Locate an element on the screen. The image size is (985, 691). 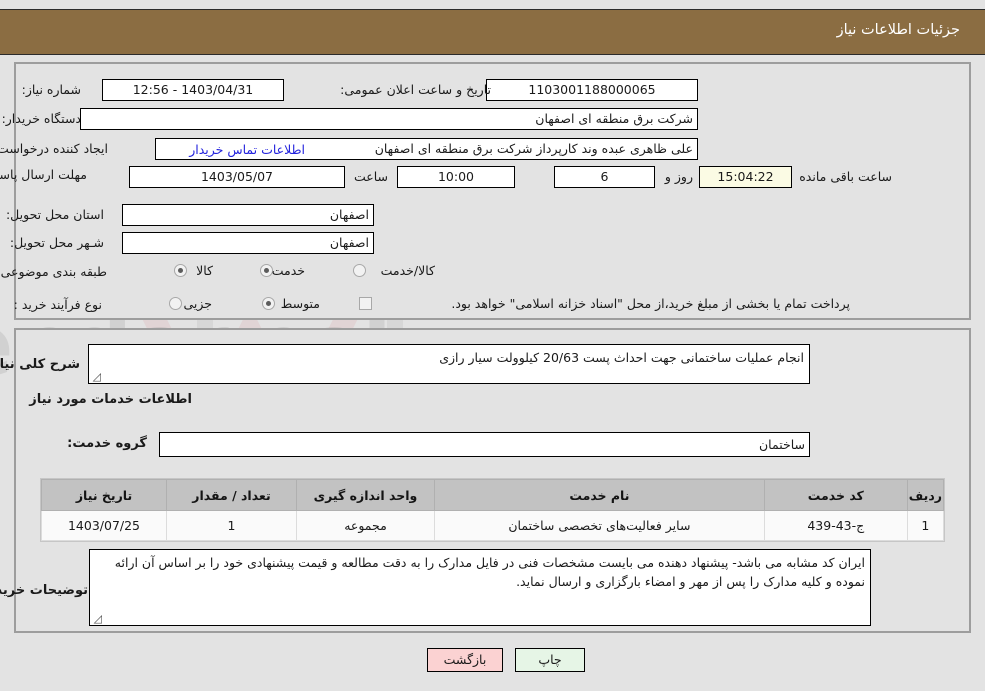
deadline-label: مهلت ارسال پاسخ: تا تاریخ: is located at coordinates (43, 174).